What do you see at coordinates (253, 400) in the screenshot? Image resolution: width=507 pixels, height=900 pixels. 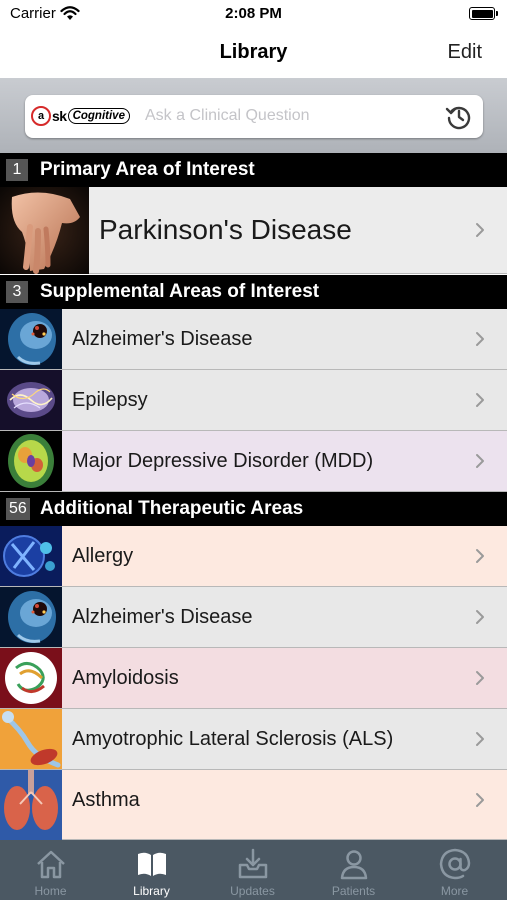 I see `list-item-epilepsy: Epilepsy` at bounding box center [253, 400].